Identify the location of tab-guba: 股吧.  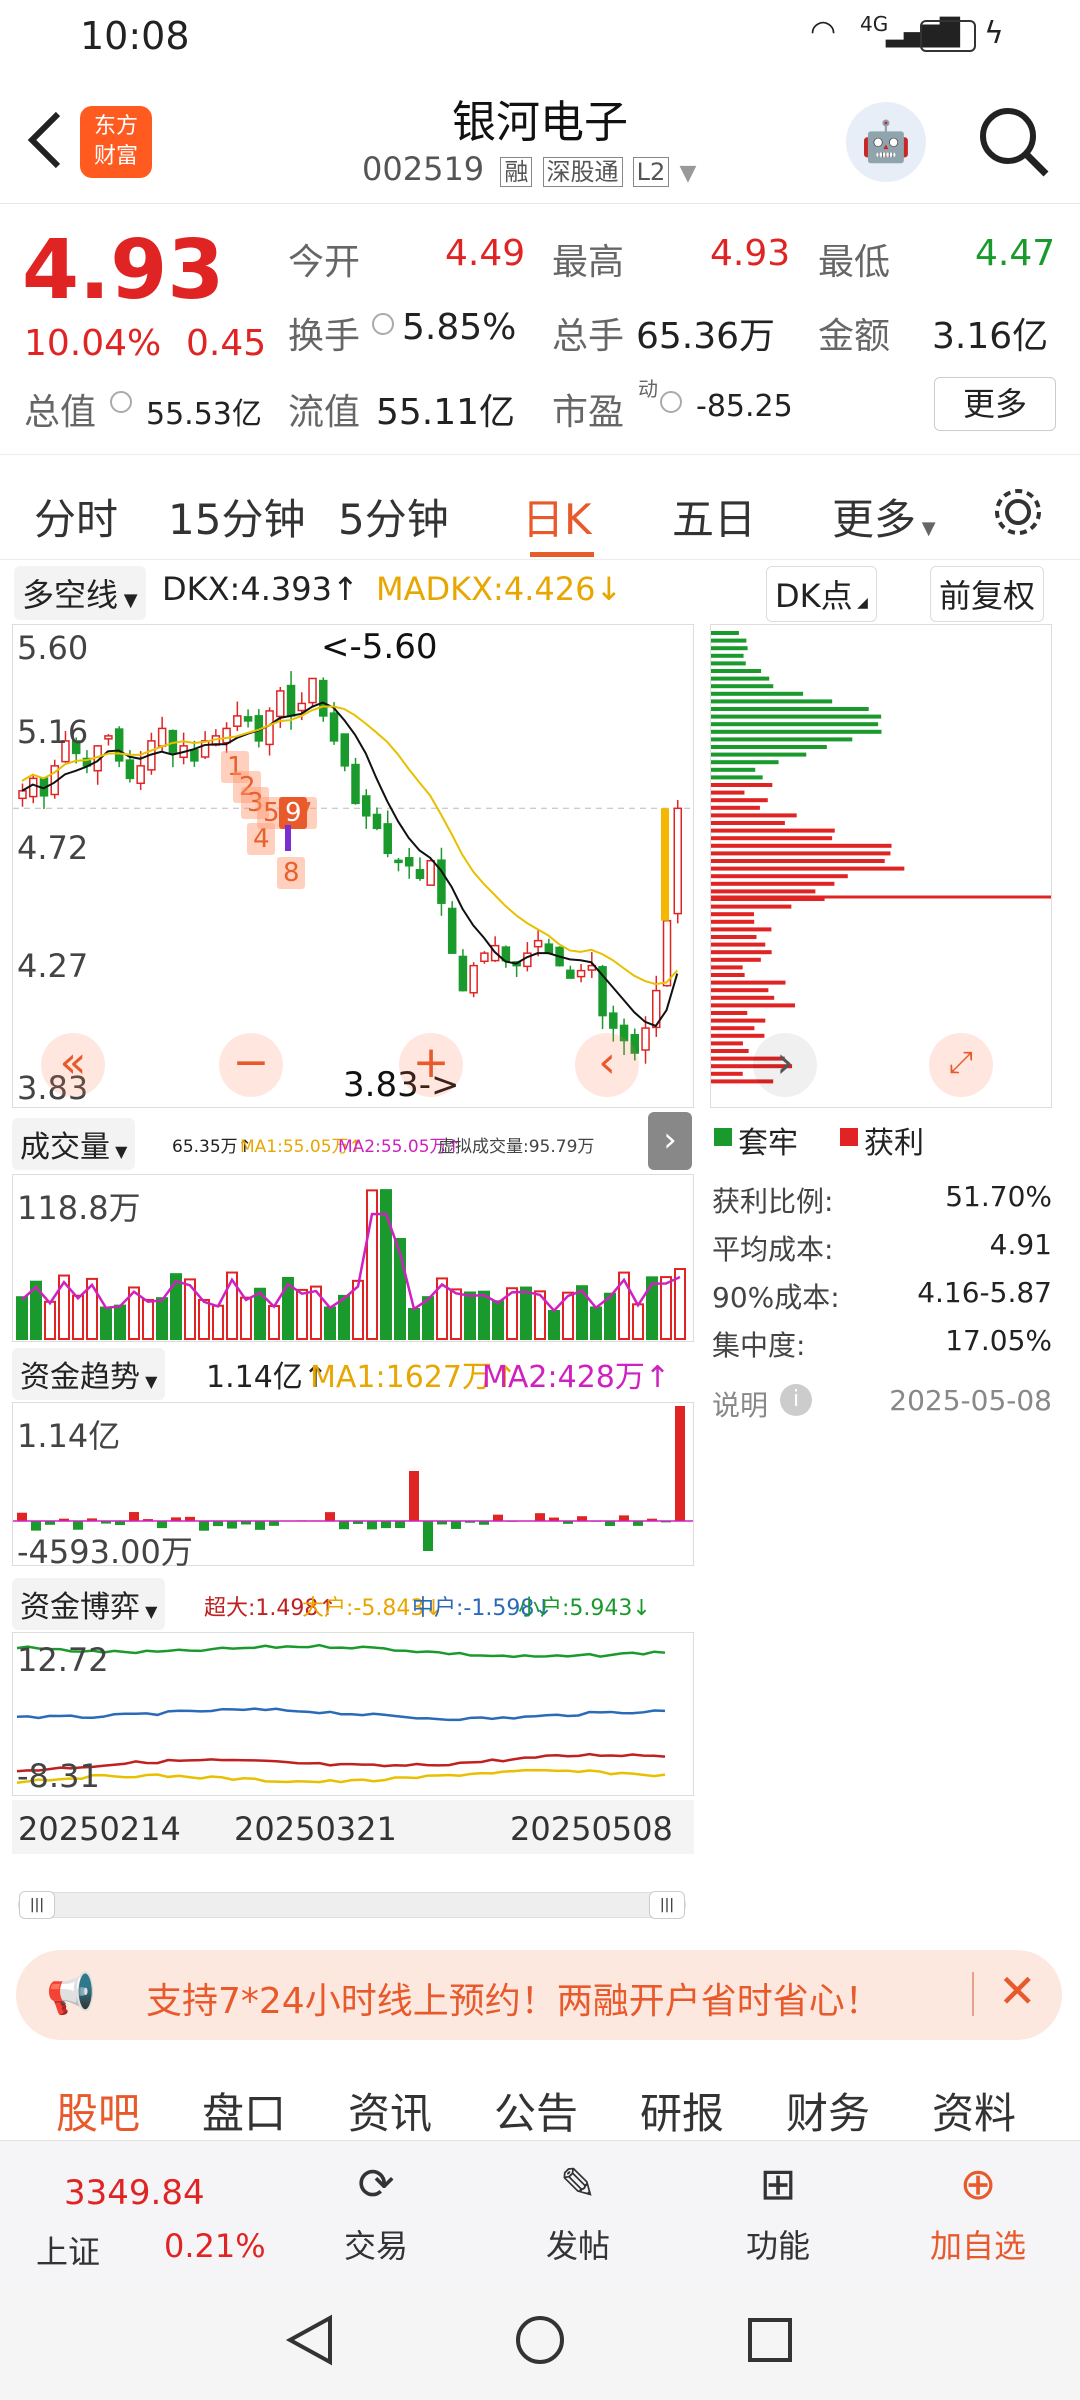
(98, 2110).